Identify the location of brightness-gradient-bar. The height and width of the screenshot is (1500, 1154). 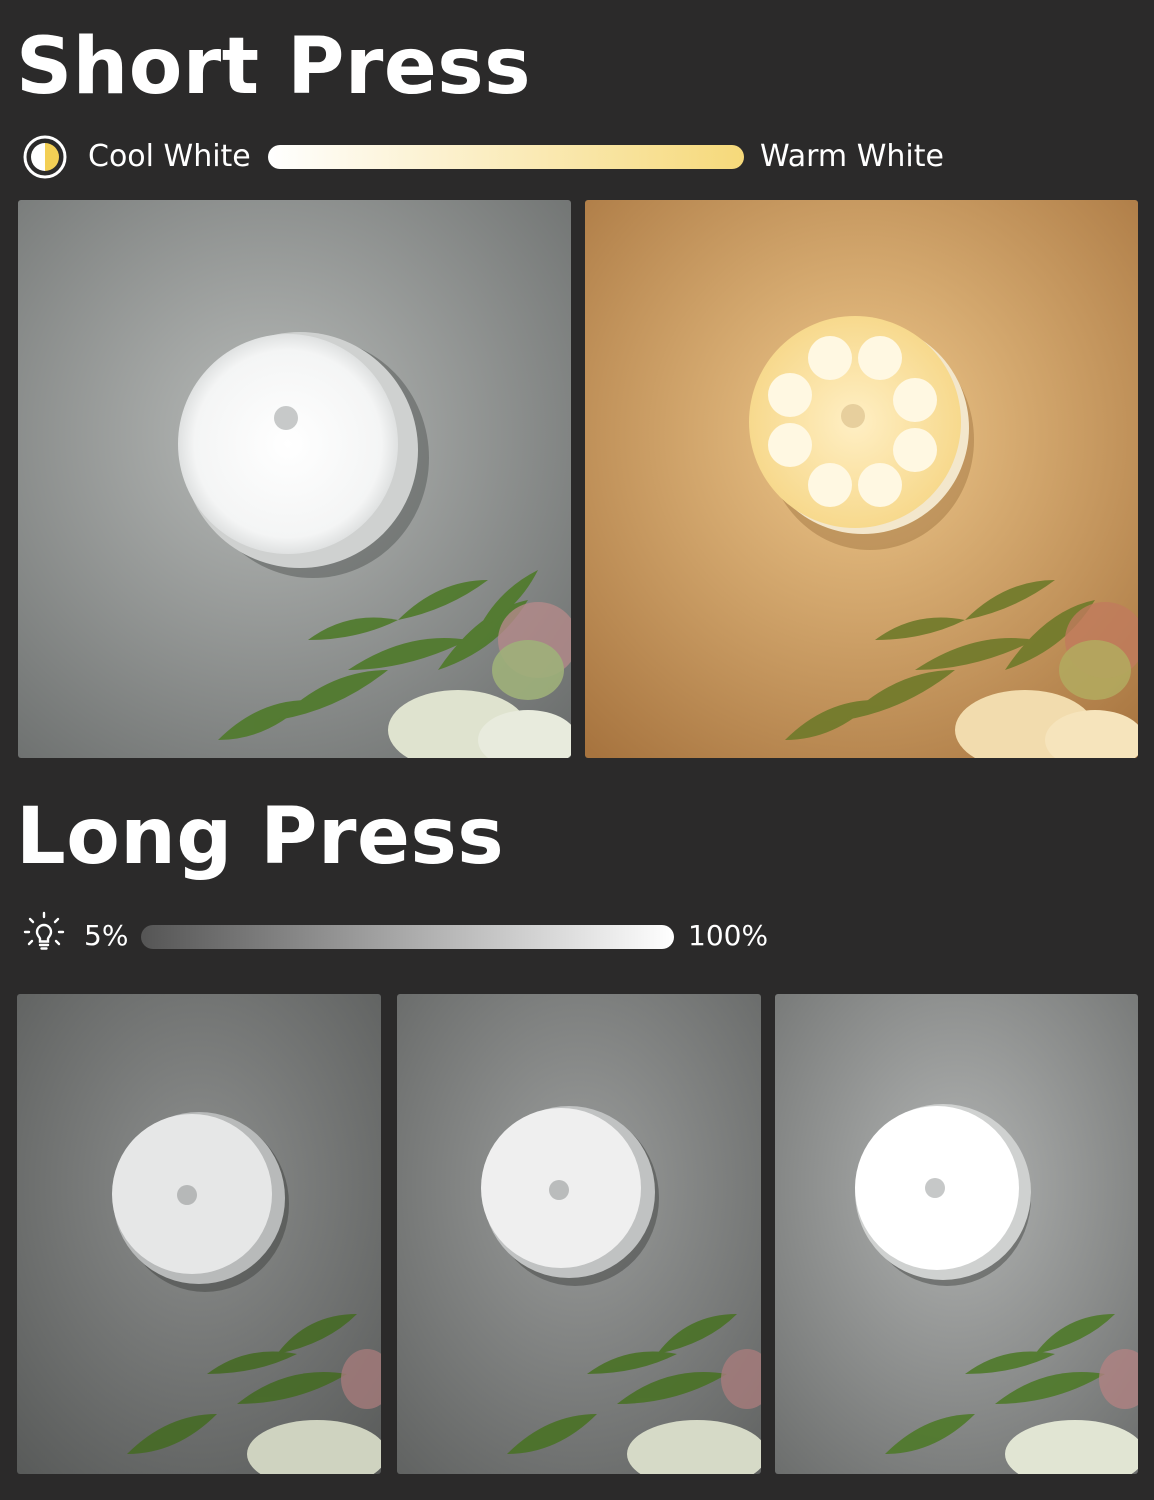
(407, 937).